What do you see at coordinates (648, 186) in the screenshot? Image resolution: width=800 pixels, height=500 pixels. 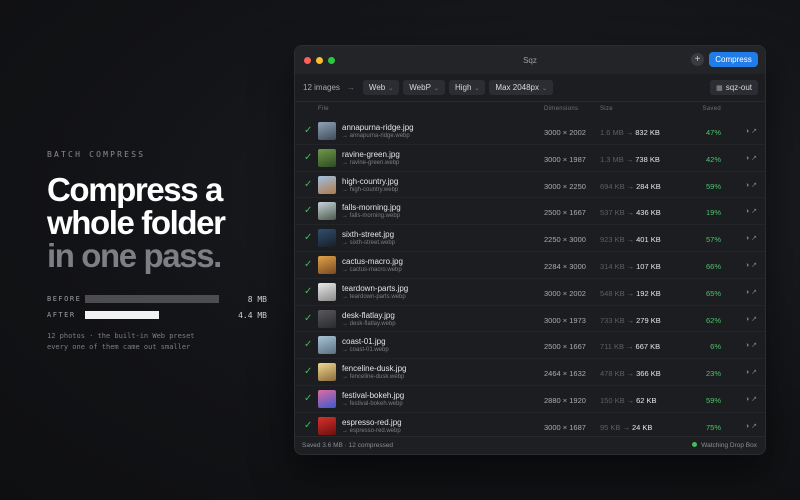 I see `compressed-size: 284 KB` at bounding box center [648, 186].